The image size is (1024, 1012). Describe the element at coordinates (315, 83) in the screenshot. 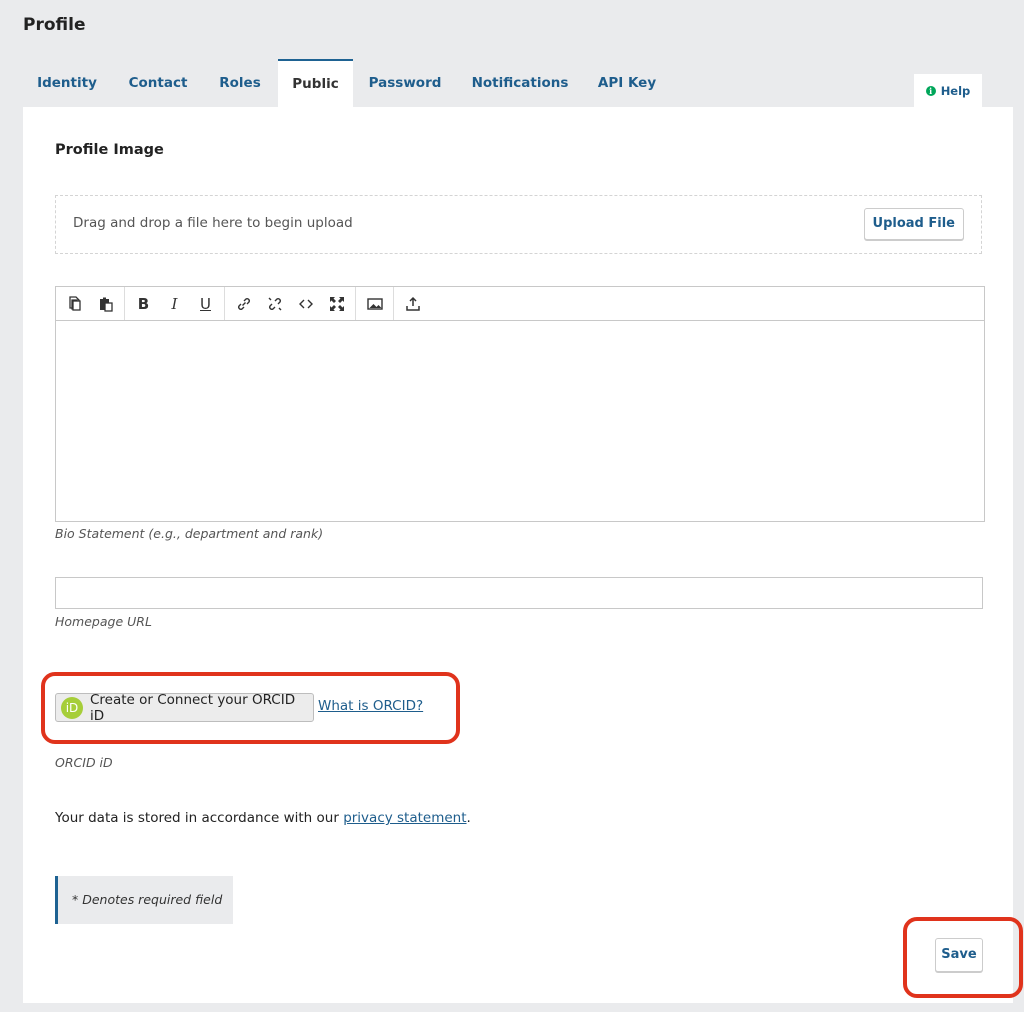

I see `tab-public: Public` at that location.